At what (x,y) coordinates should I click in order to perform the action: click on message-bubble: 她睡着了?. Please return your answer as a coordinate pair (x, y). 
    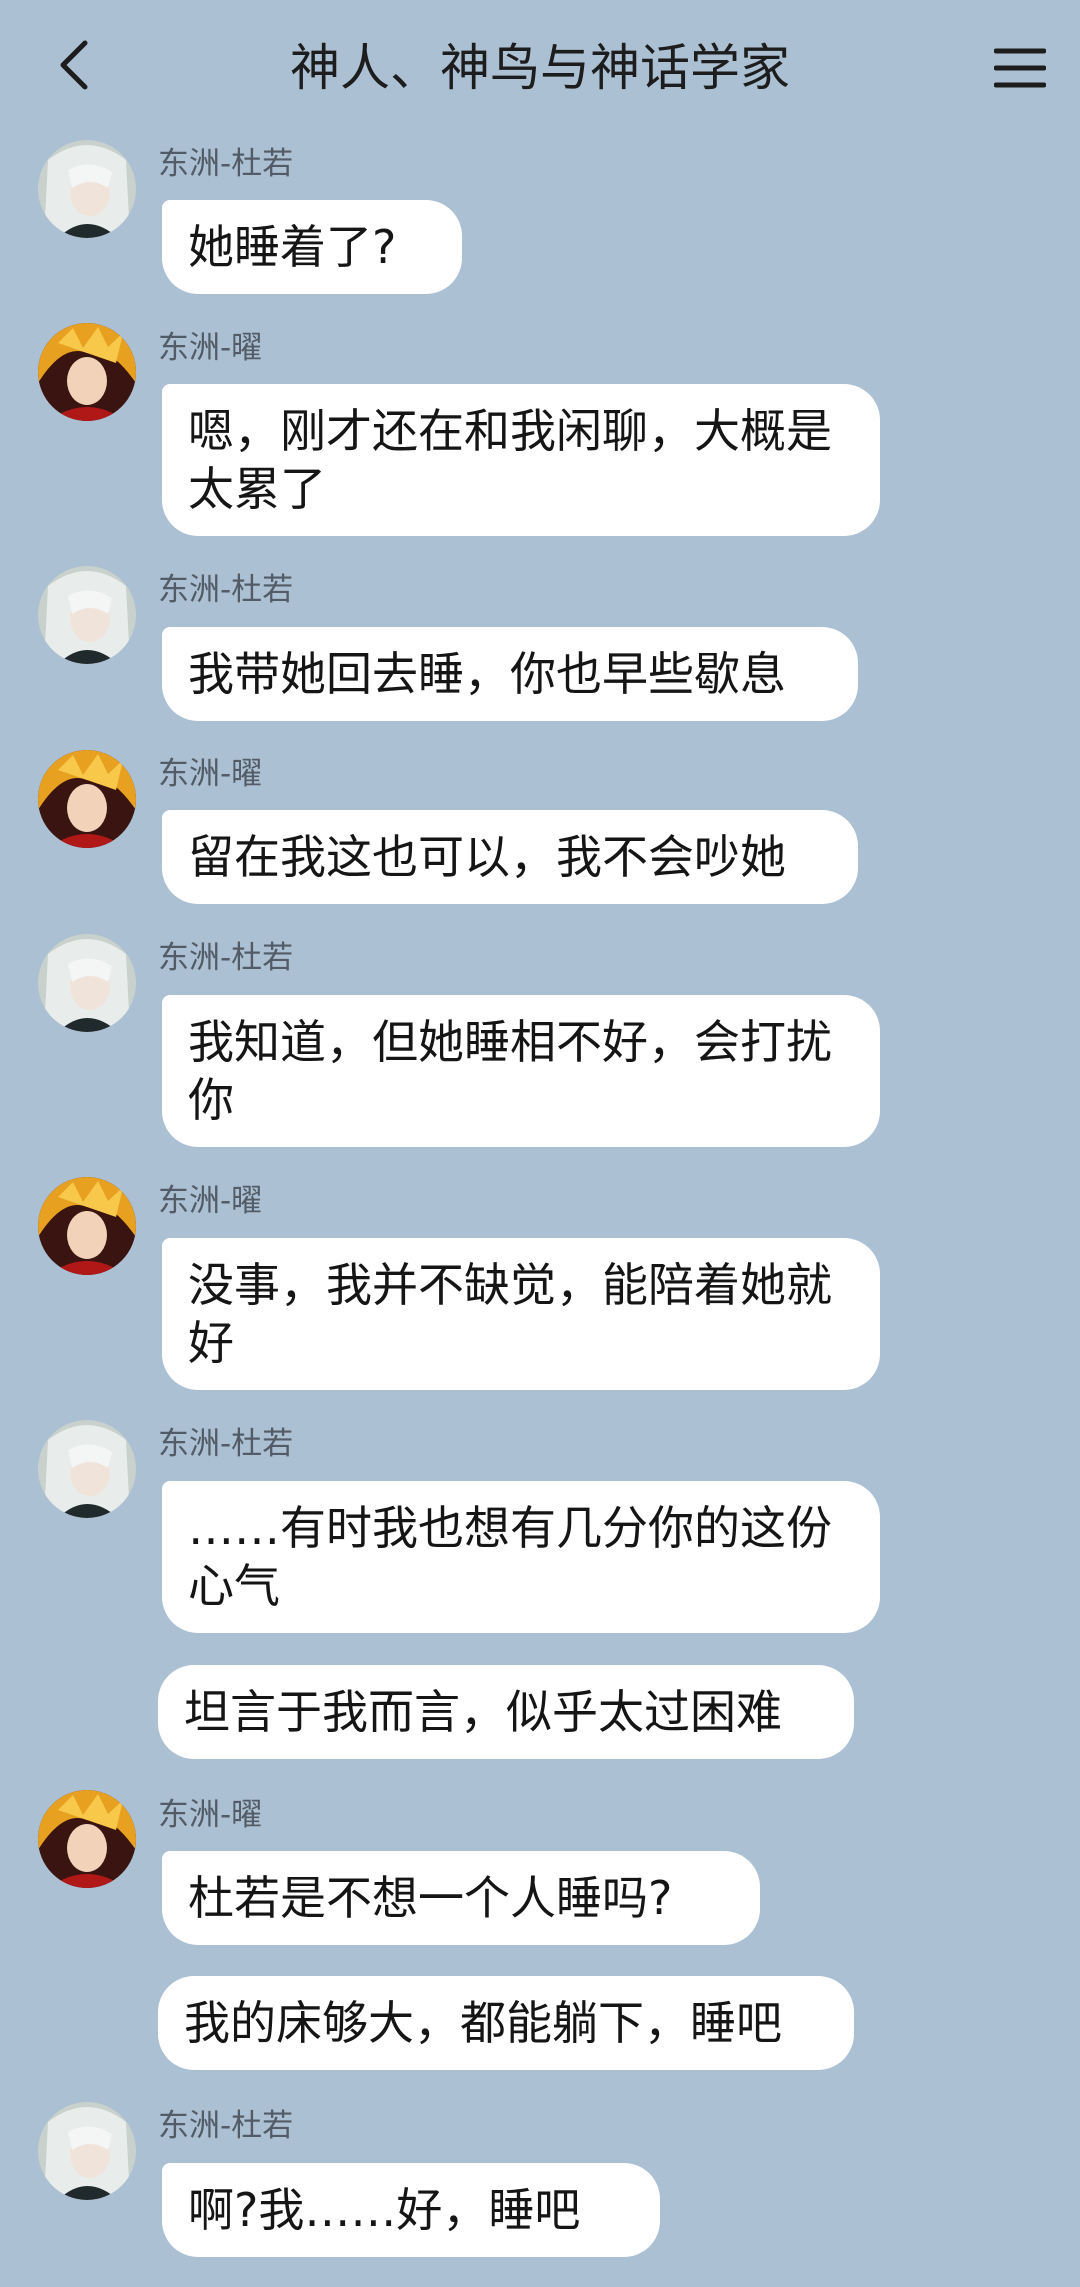
    Looking at the image, I should click on (312, 247).